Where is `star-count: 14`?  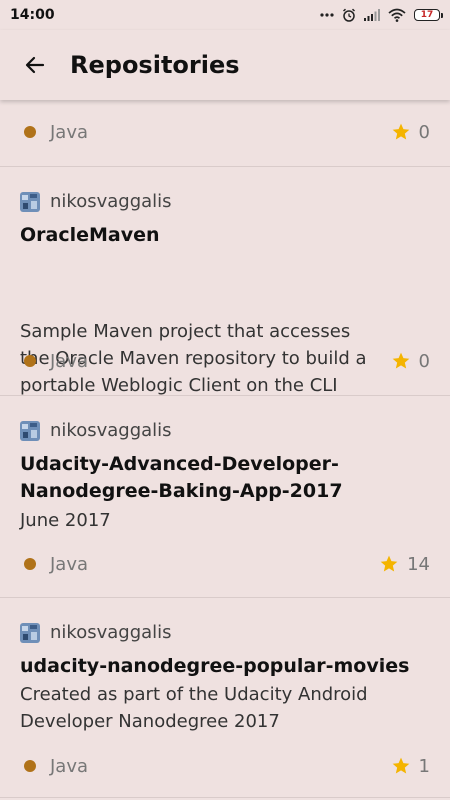
star-count: 14 is located at coordinates (418, 564).